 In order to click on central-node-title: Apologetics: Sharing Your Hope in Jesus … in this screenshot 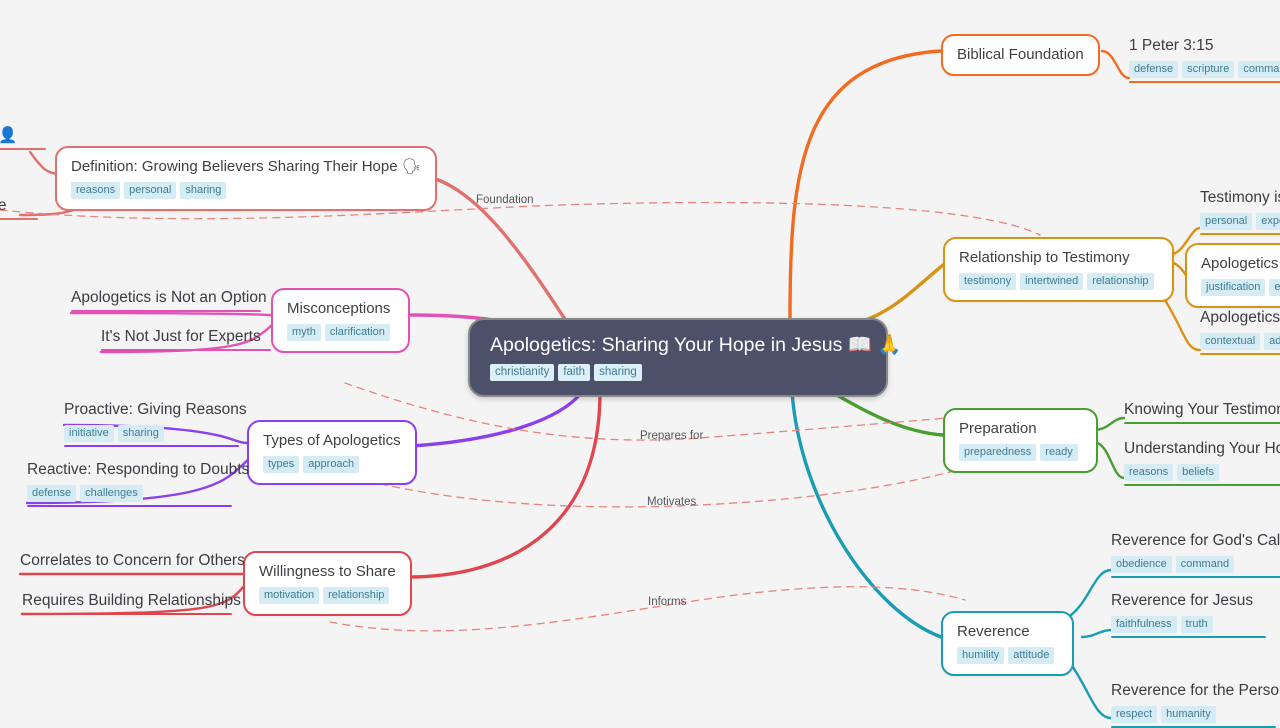, I will do `click(696, 345)`.